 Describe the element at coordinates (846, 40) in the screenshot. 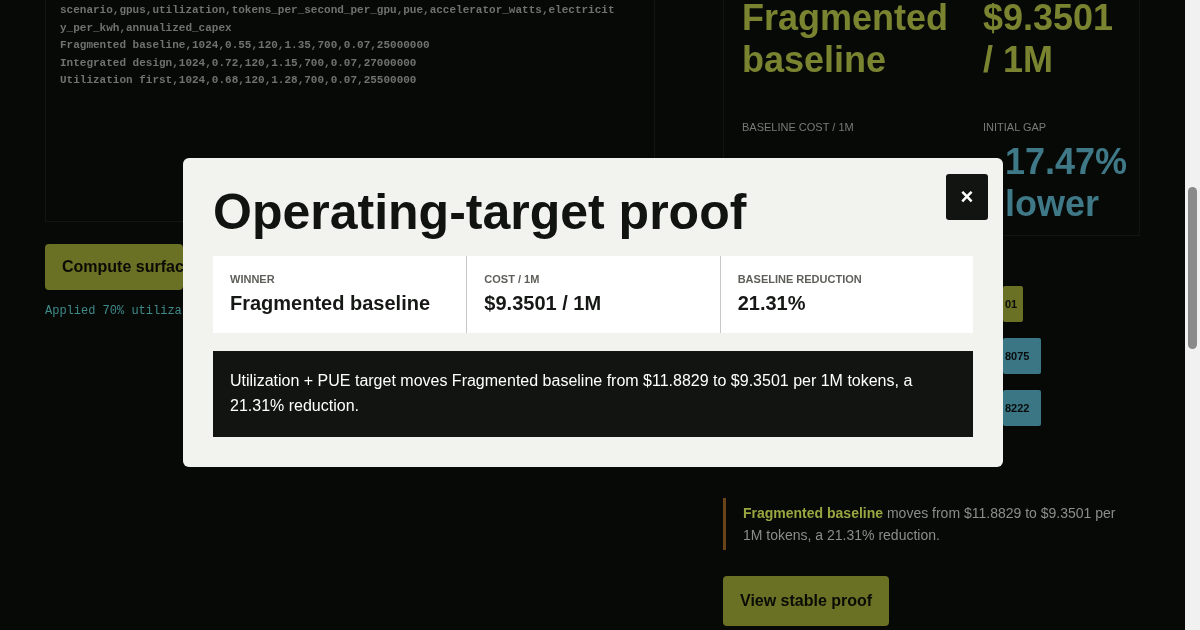

I see `winner-value: Fragmented baseline` at that location.